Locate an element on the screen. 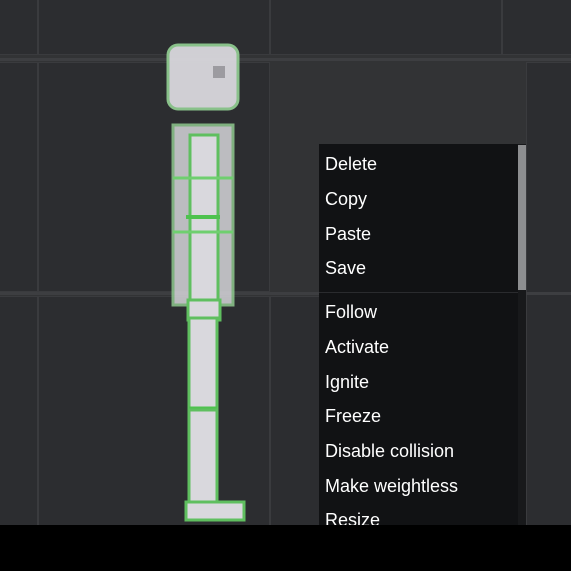 The height and width of the screenshot is (571, 571). menu-item-make-weightless: Make weightless is located at coordinates (391, 486).